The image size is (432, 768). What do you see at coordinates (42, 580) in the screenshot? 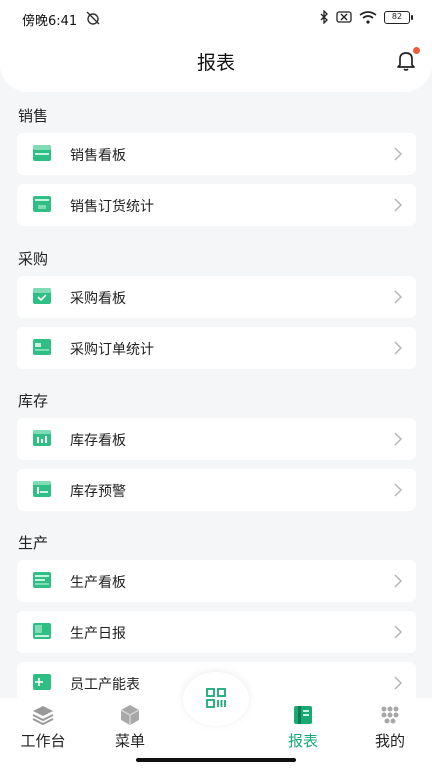
I see `production-board-icon` at bounding box center [42, 580].